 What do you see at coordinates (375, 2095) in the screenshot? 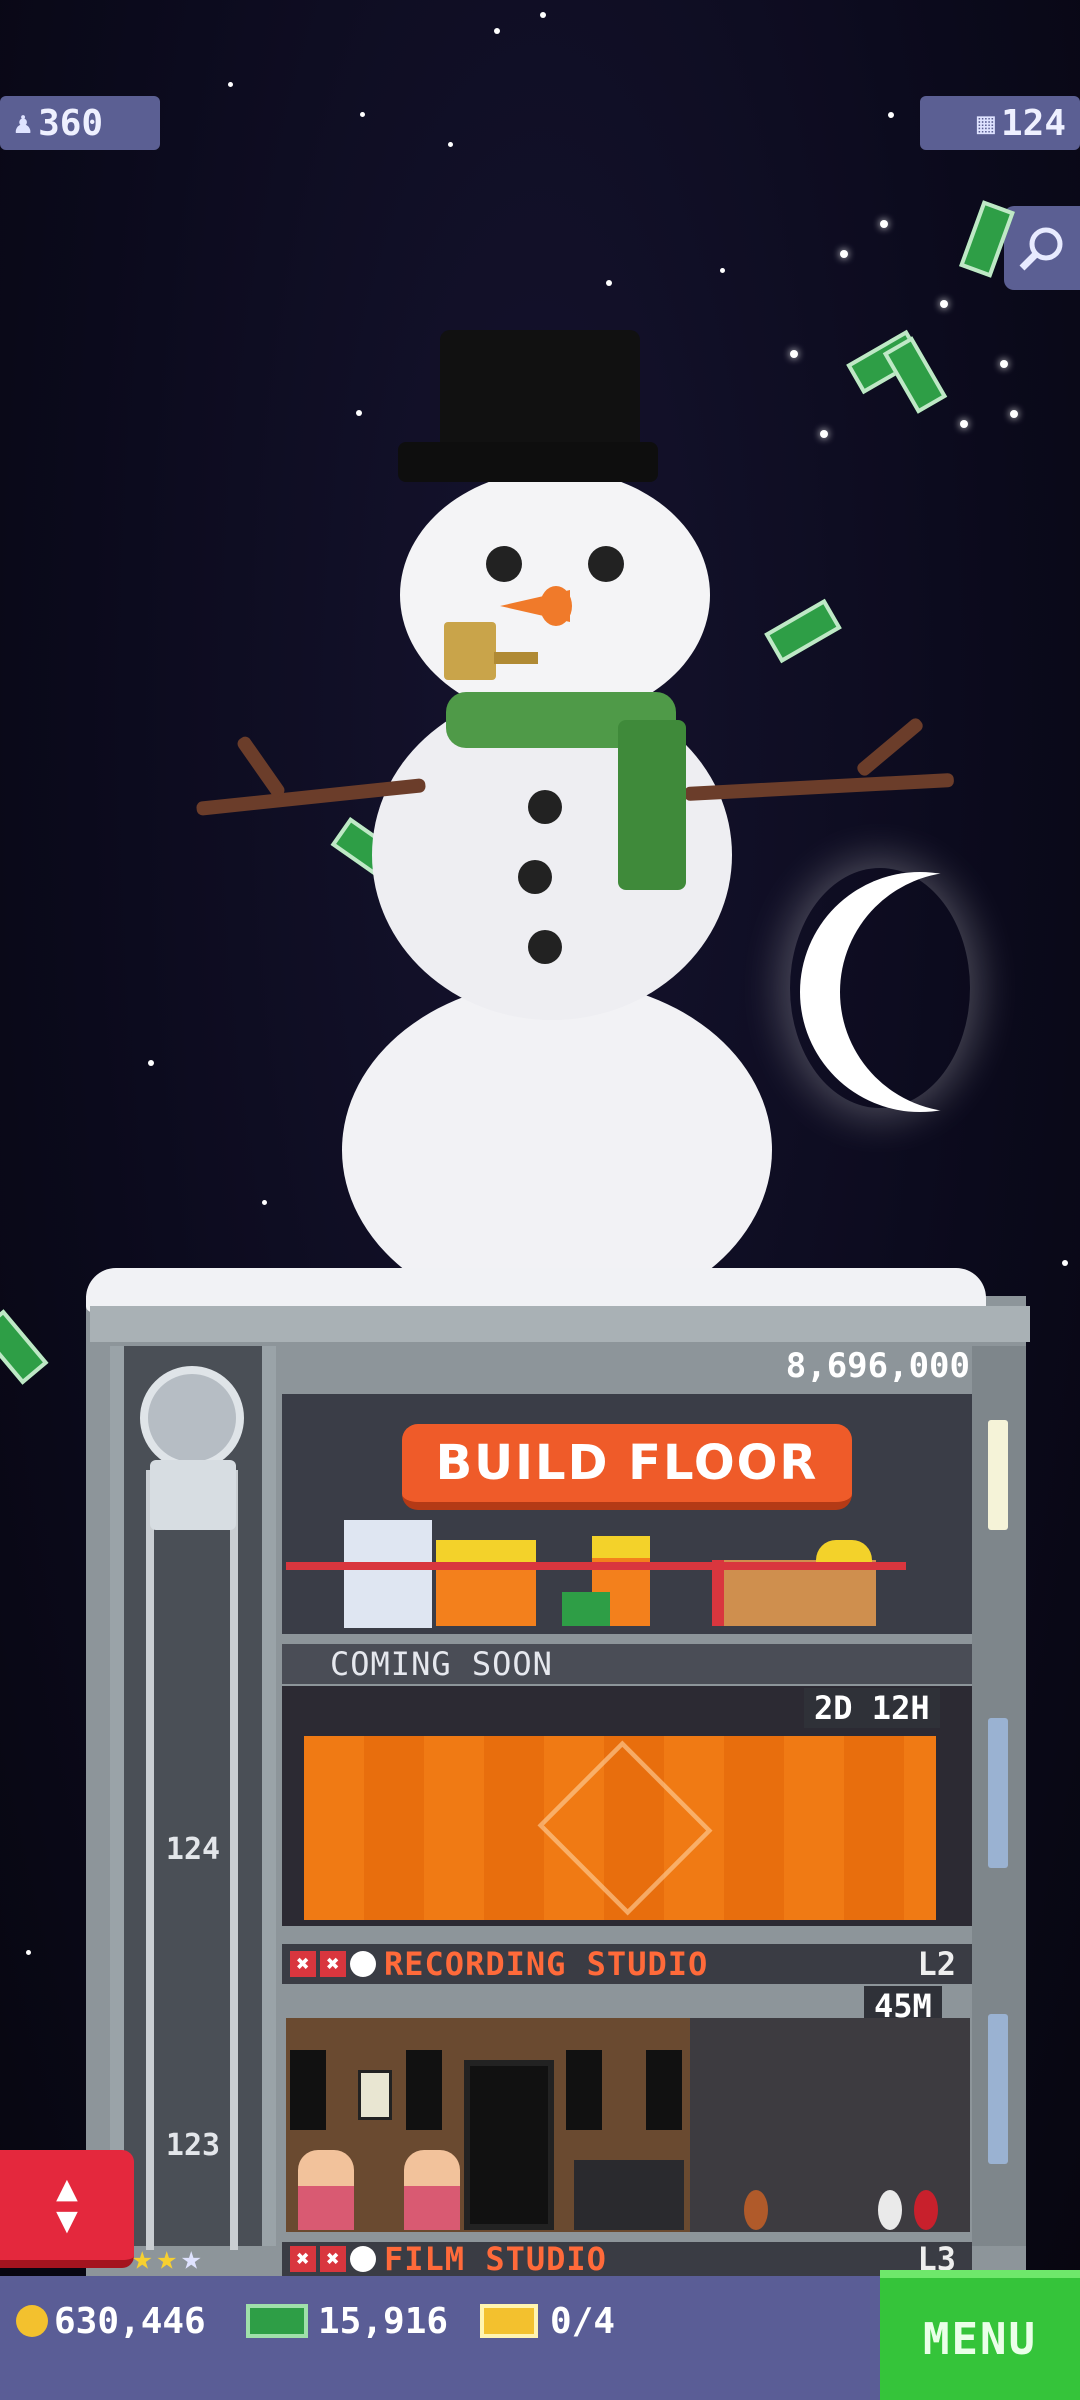
I see `film-poster` at bounding box center [375, 2095].